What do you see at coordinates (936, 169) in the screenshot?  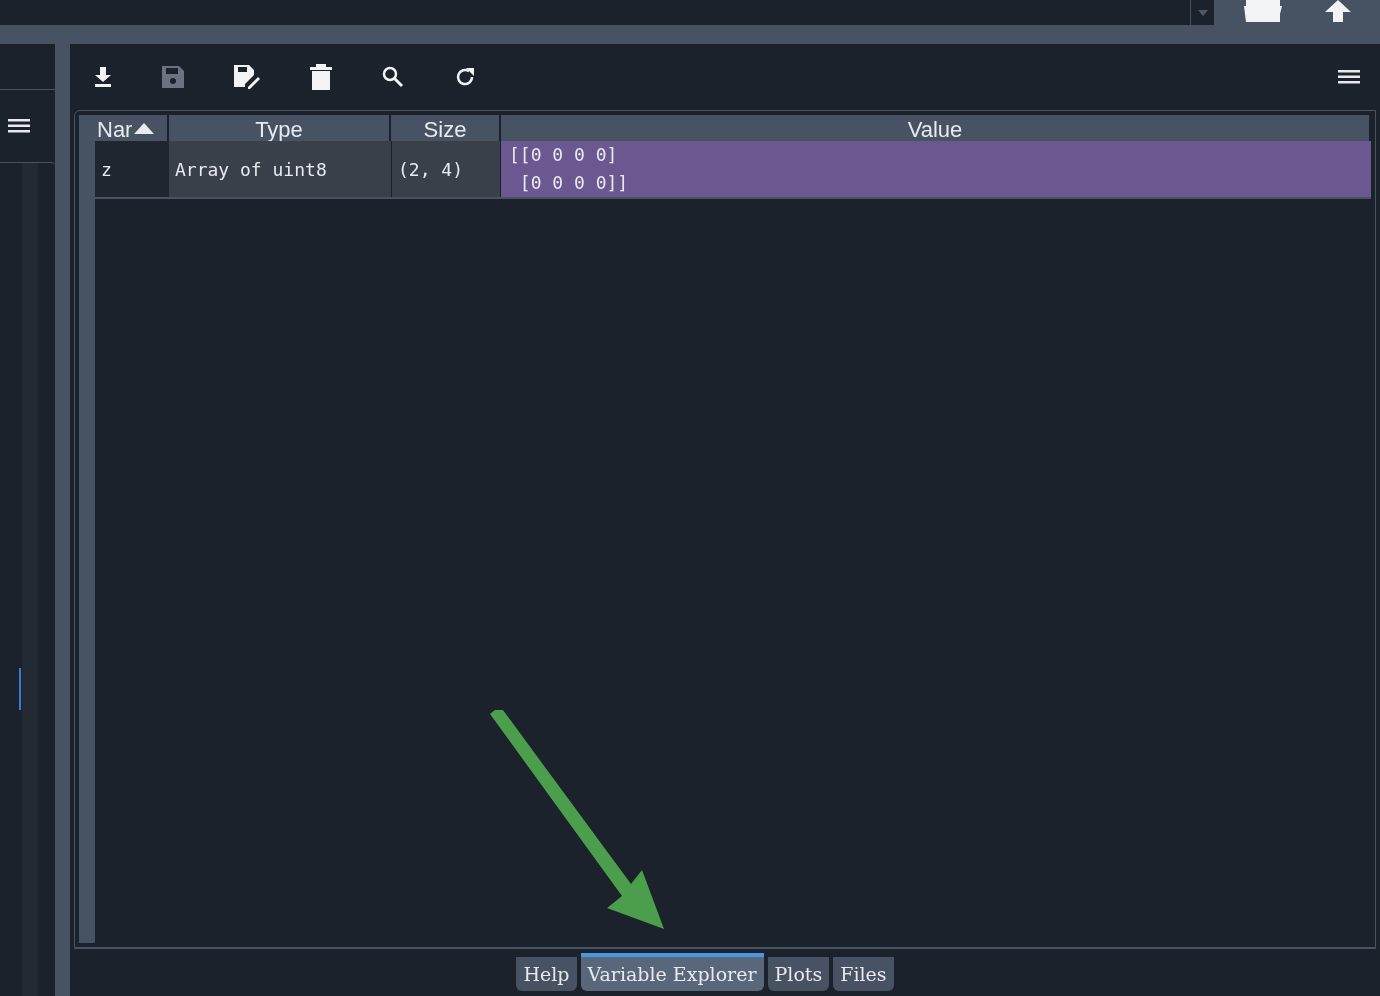 I see `table-cell: [[0 0 0 0] [0 0 0 0]]` at bounding box center [936, 169].